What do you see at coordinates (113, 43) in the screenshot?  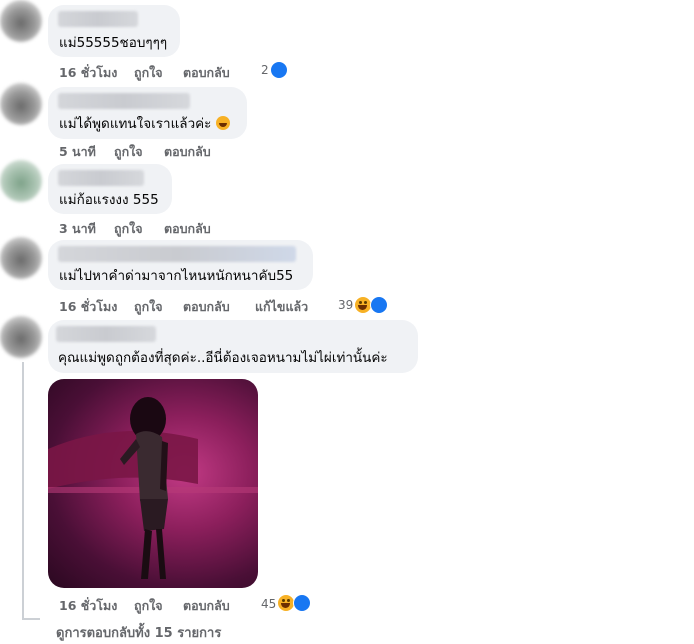 I see `comment-text: แม่55555ชอบๆๆๆ` at bounding box center [113, 43].